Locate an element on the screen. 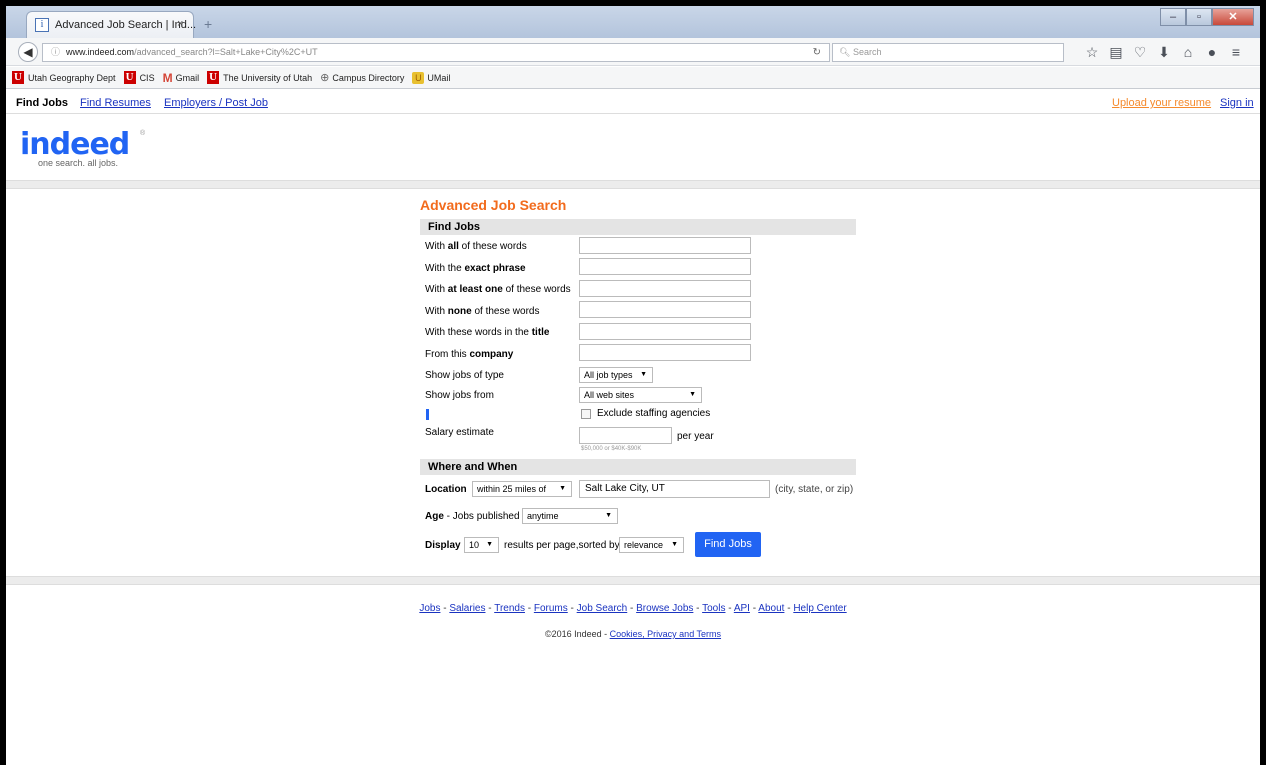  label-title-words: With these words in the title is located at coordinates (487, 332).